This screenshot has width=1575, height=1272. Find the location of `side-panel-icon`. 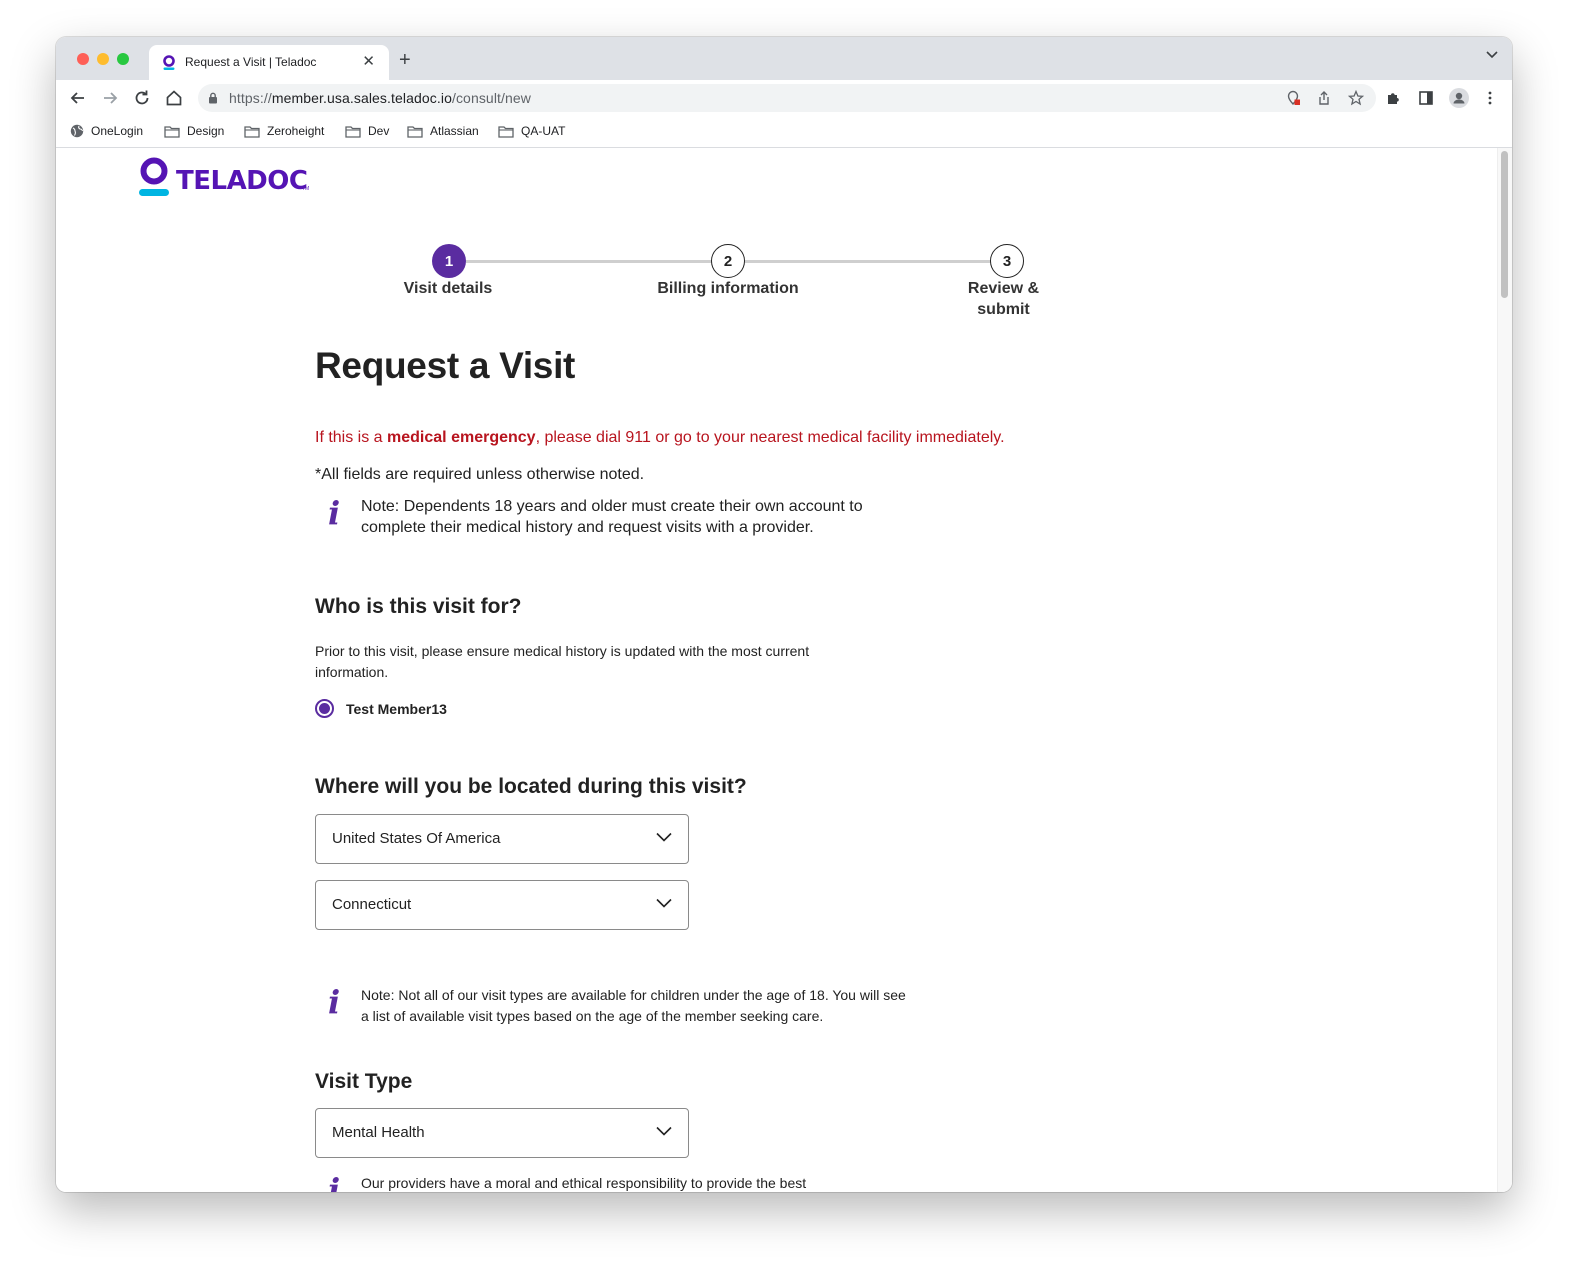

side-panel-icon is located at coordinates (1426, 98).